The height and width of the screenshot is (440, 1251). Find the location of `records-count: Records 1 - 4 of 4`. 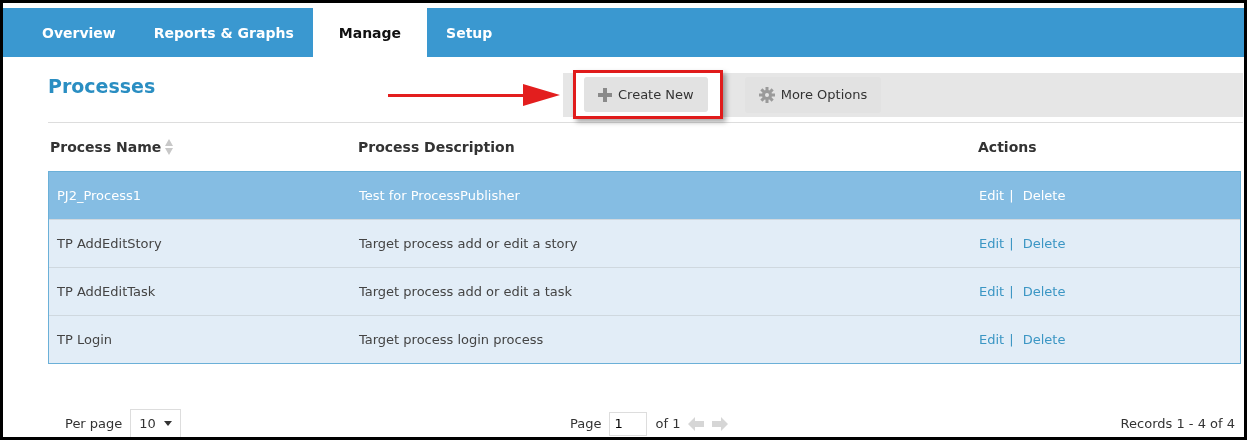

records-count: Records 1 - 4 of 4 is located at coordinates (1177, 423).